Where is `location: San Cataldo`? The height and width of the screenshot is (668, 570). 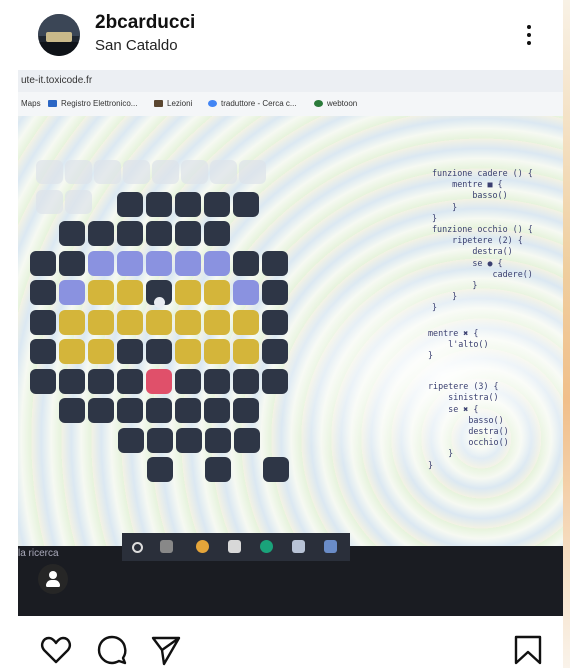
location: San Cataldo is located at coordinates (136, 45).